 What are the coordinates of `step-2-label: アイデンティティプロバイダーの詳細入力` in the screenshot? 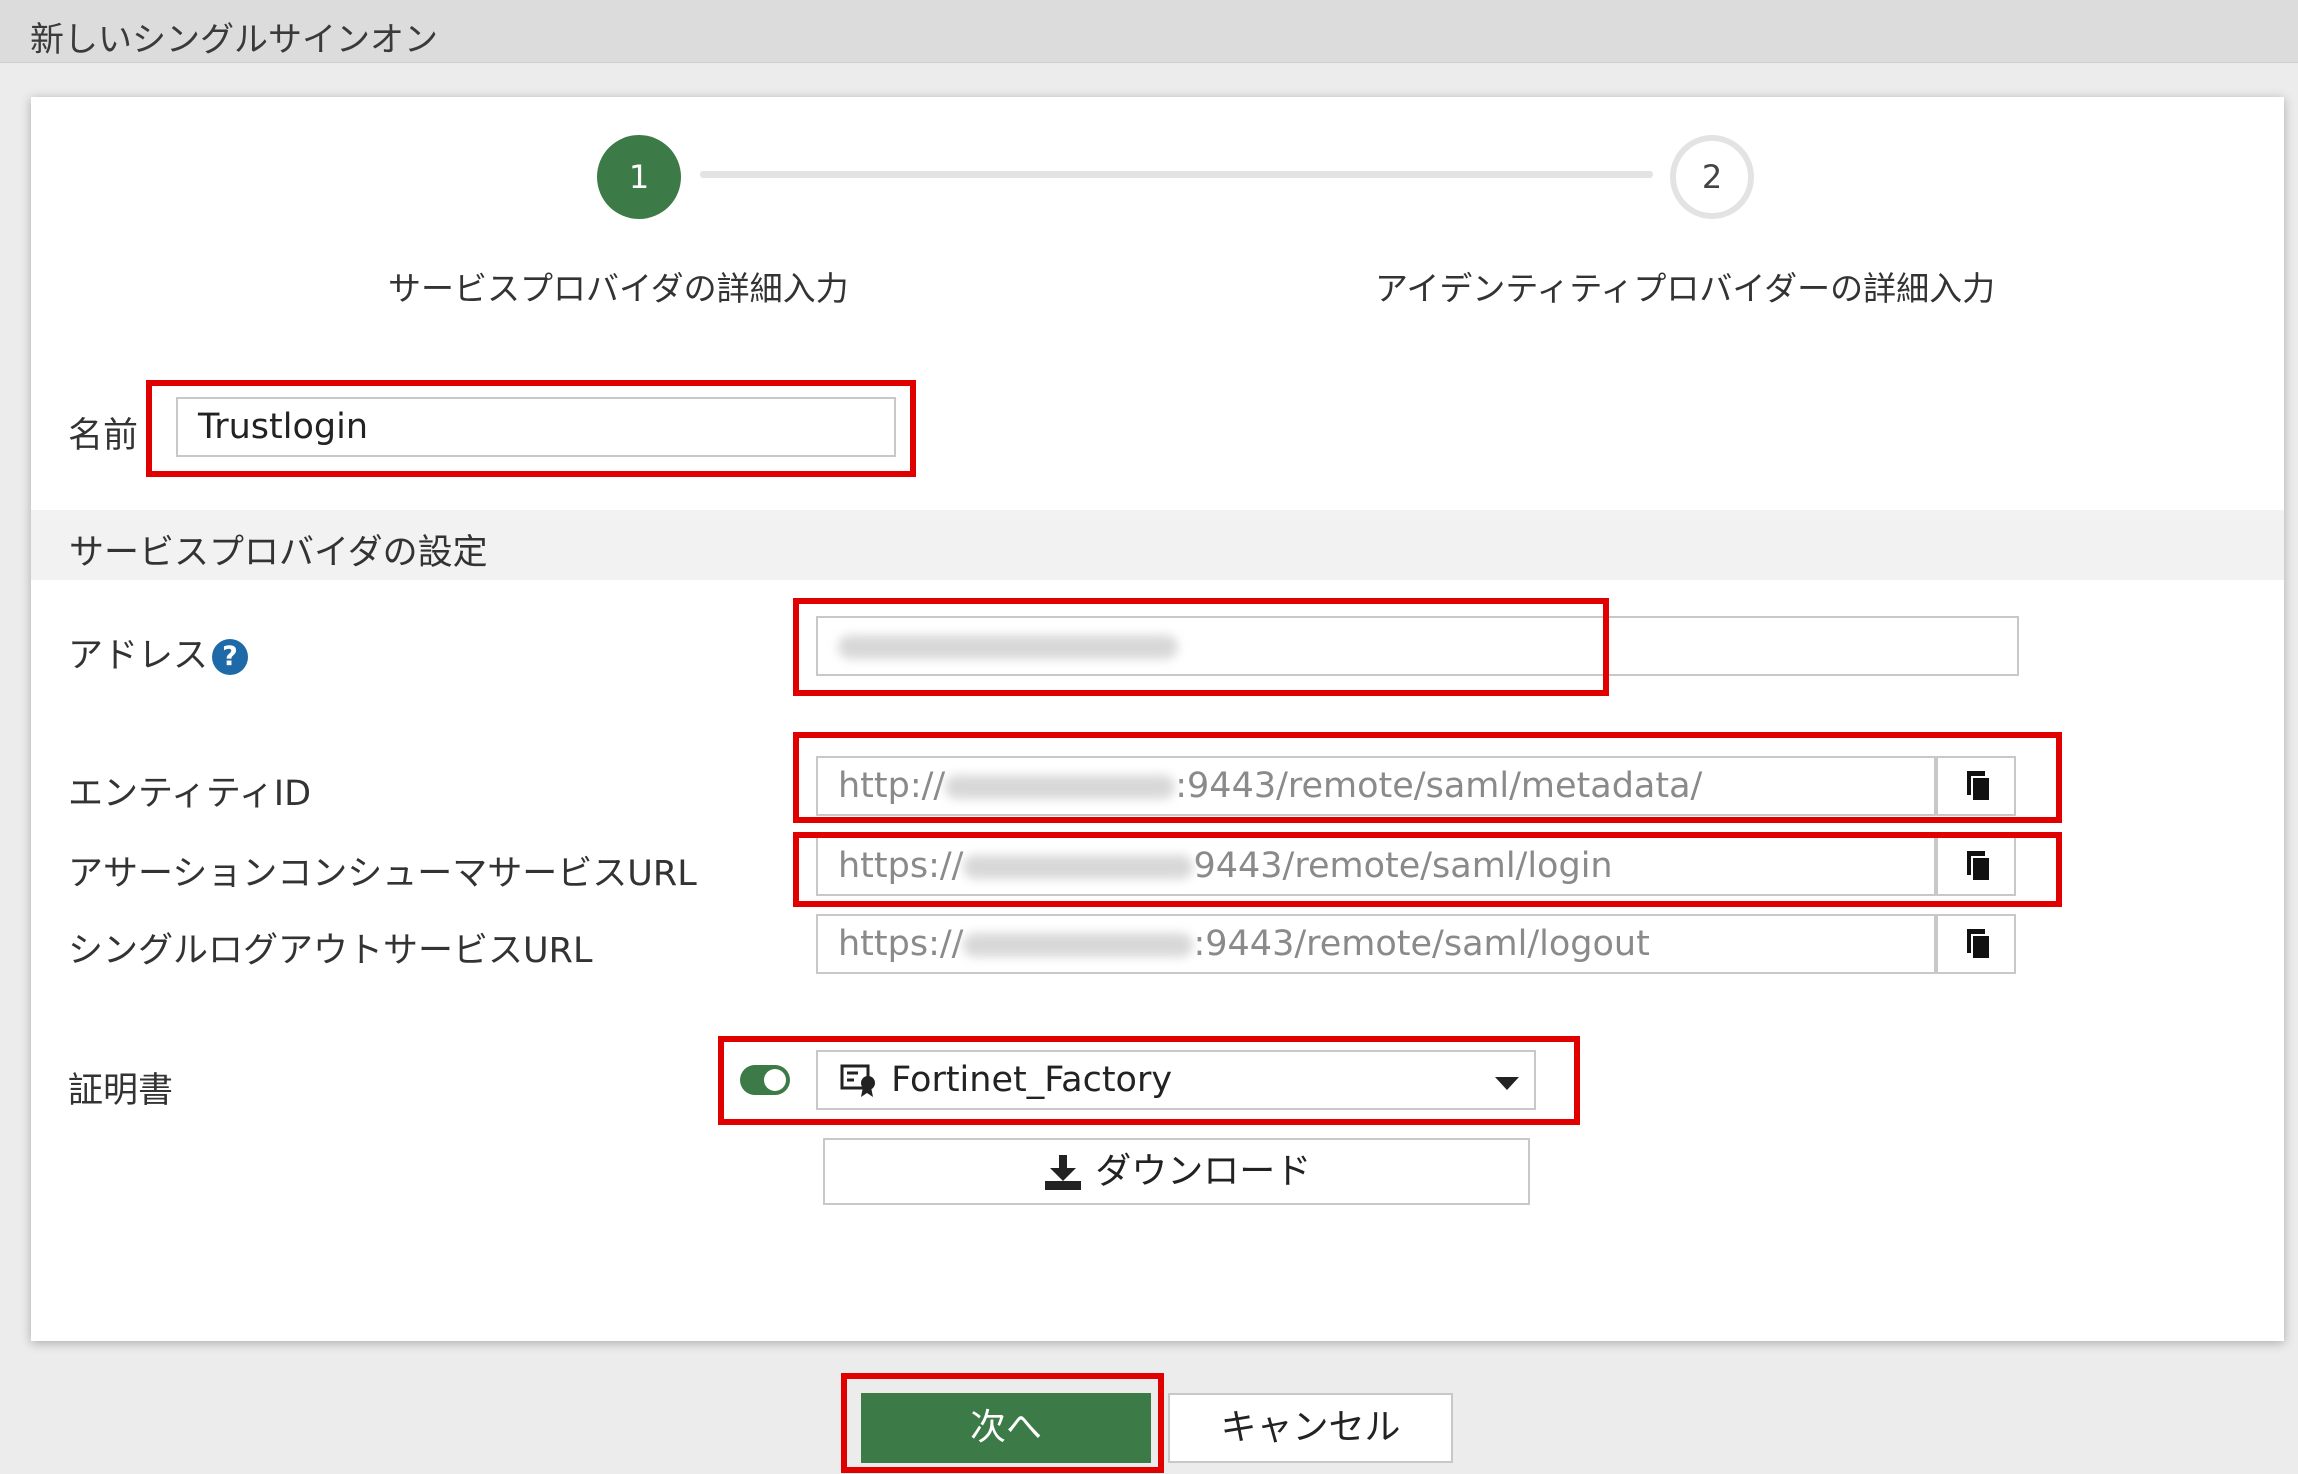 It's located at (1685, 288).